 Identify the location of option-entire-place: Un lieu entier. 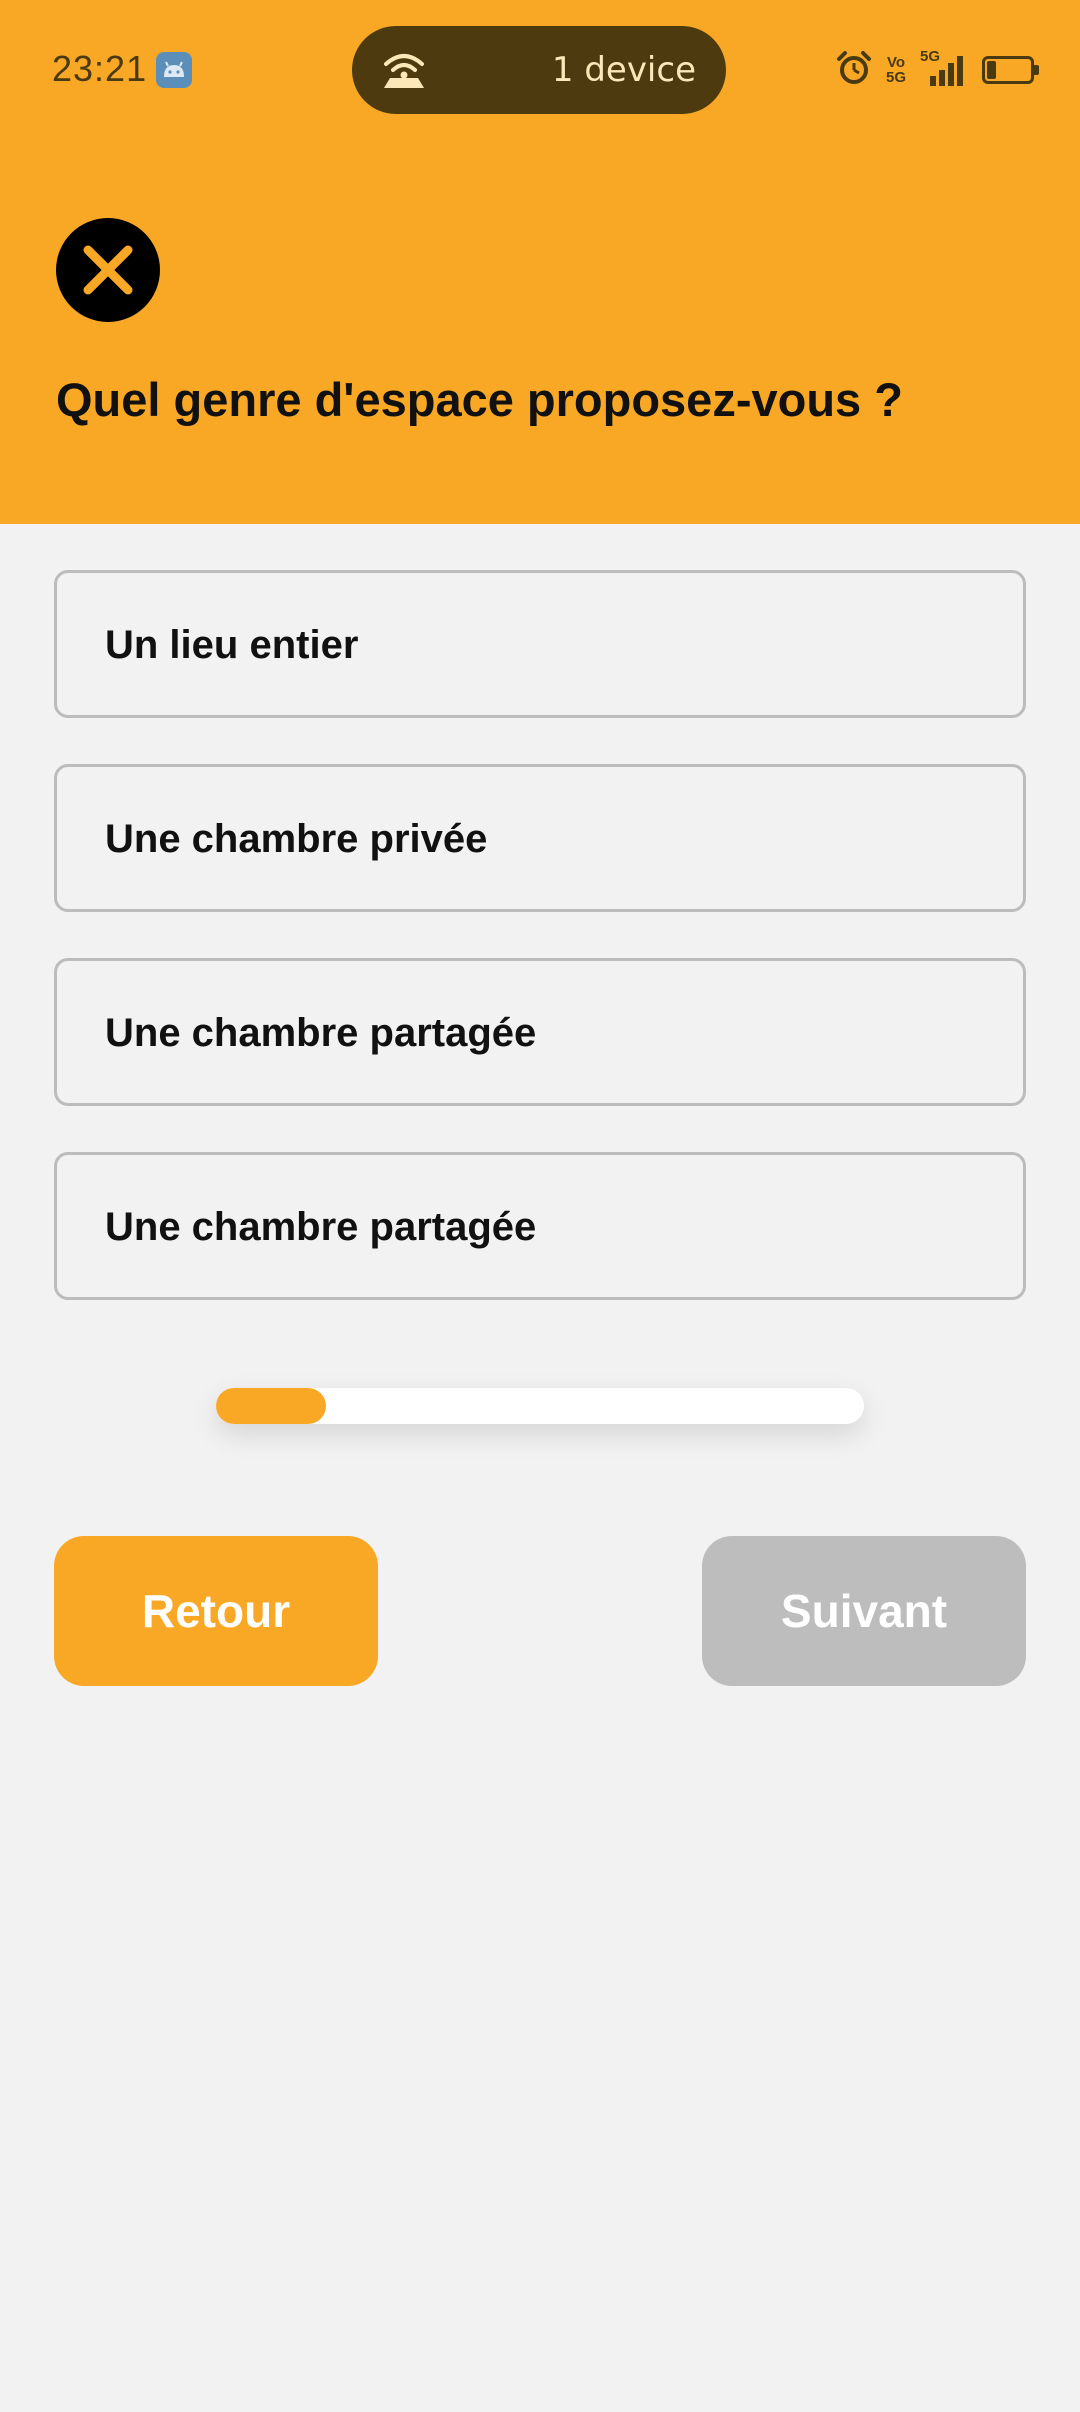
(540, 644).